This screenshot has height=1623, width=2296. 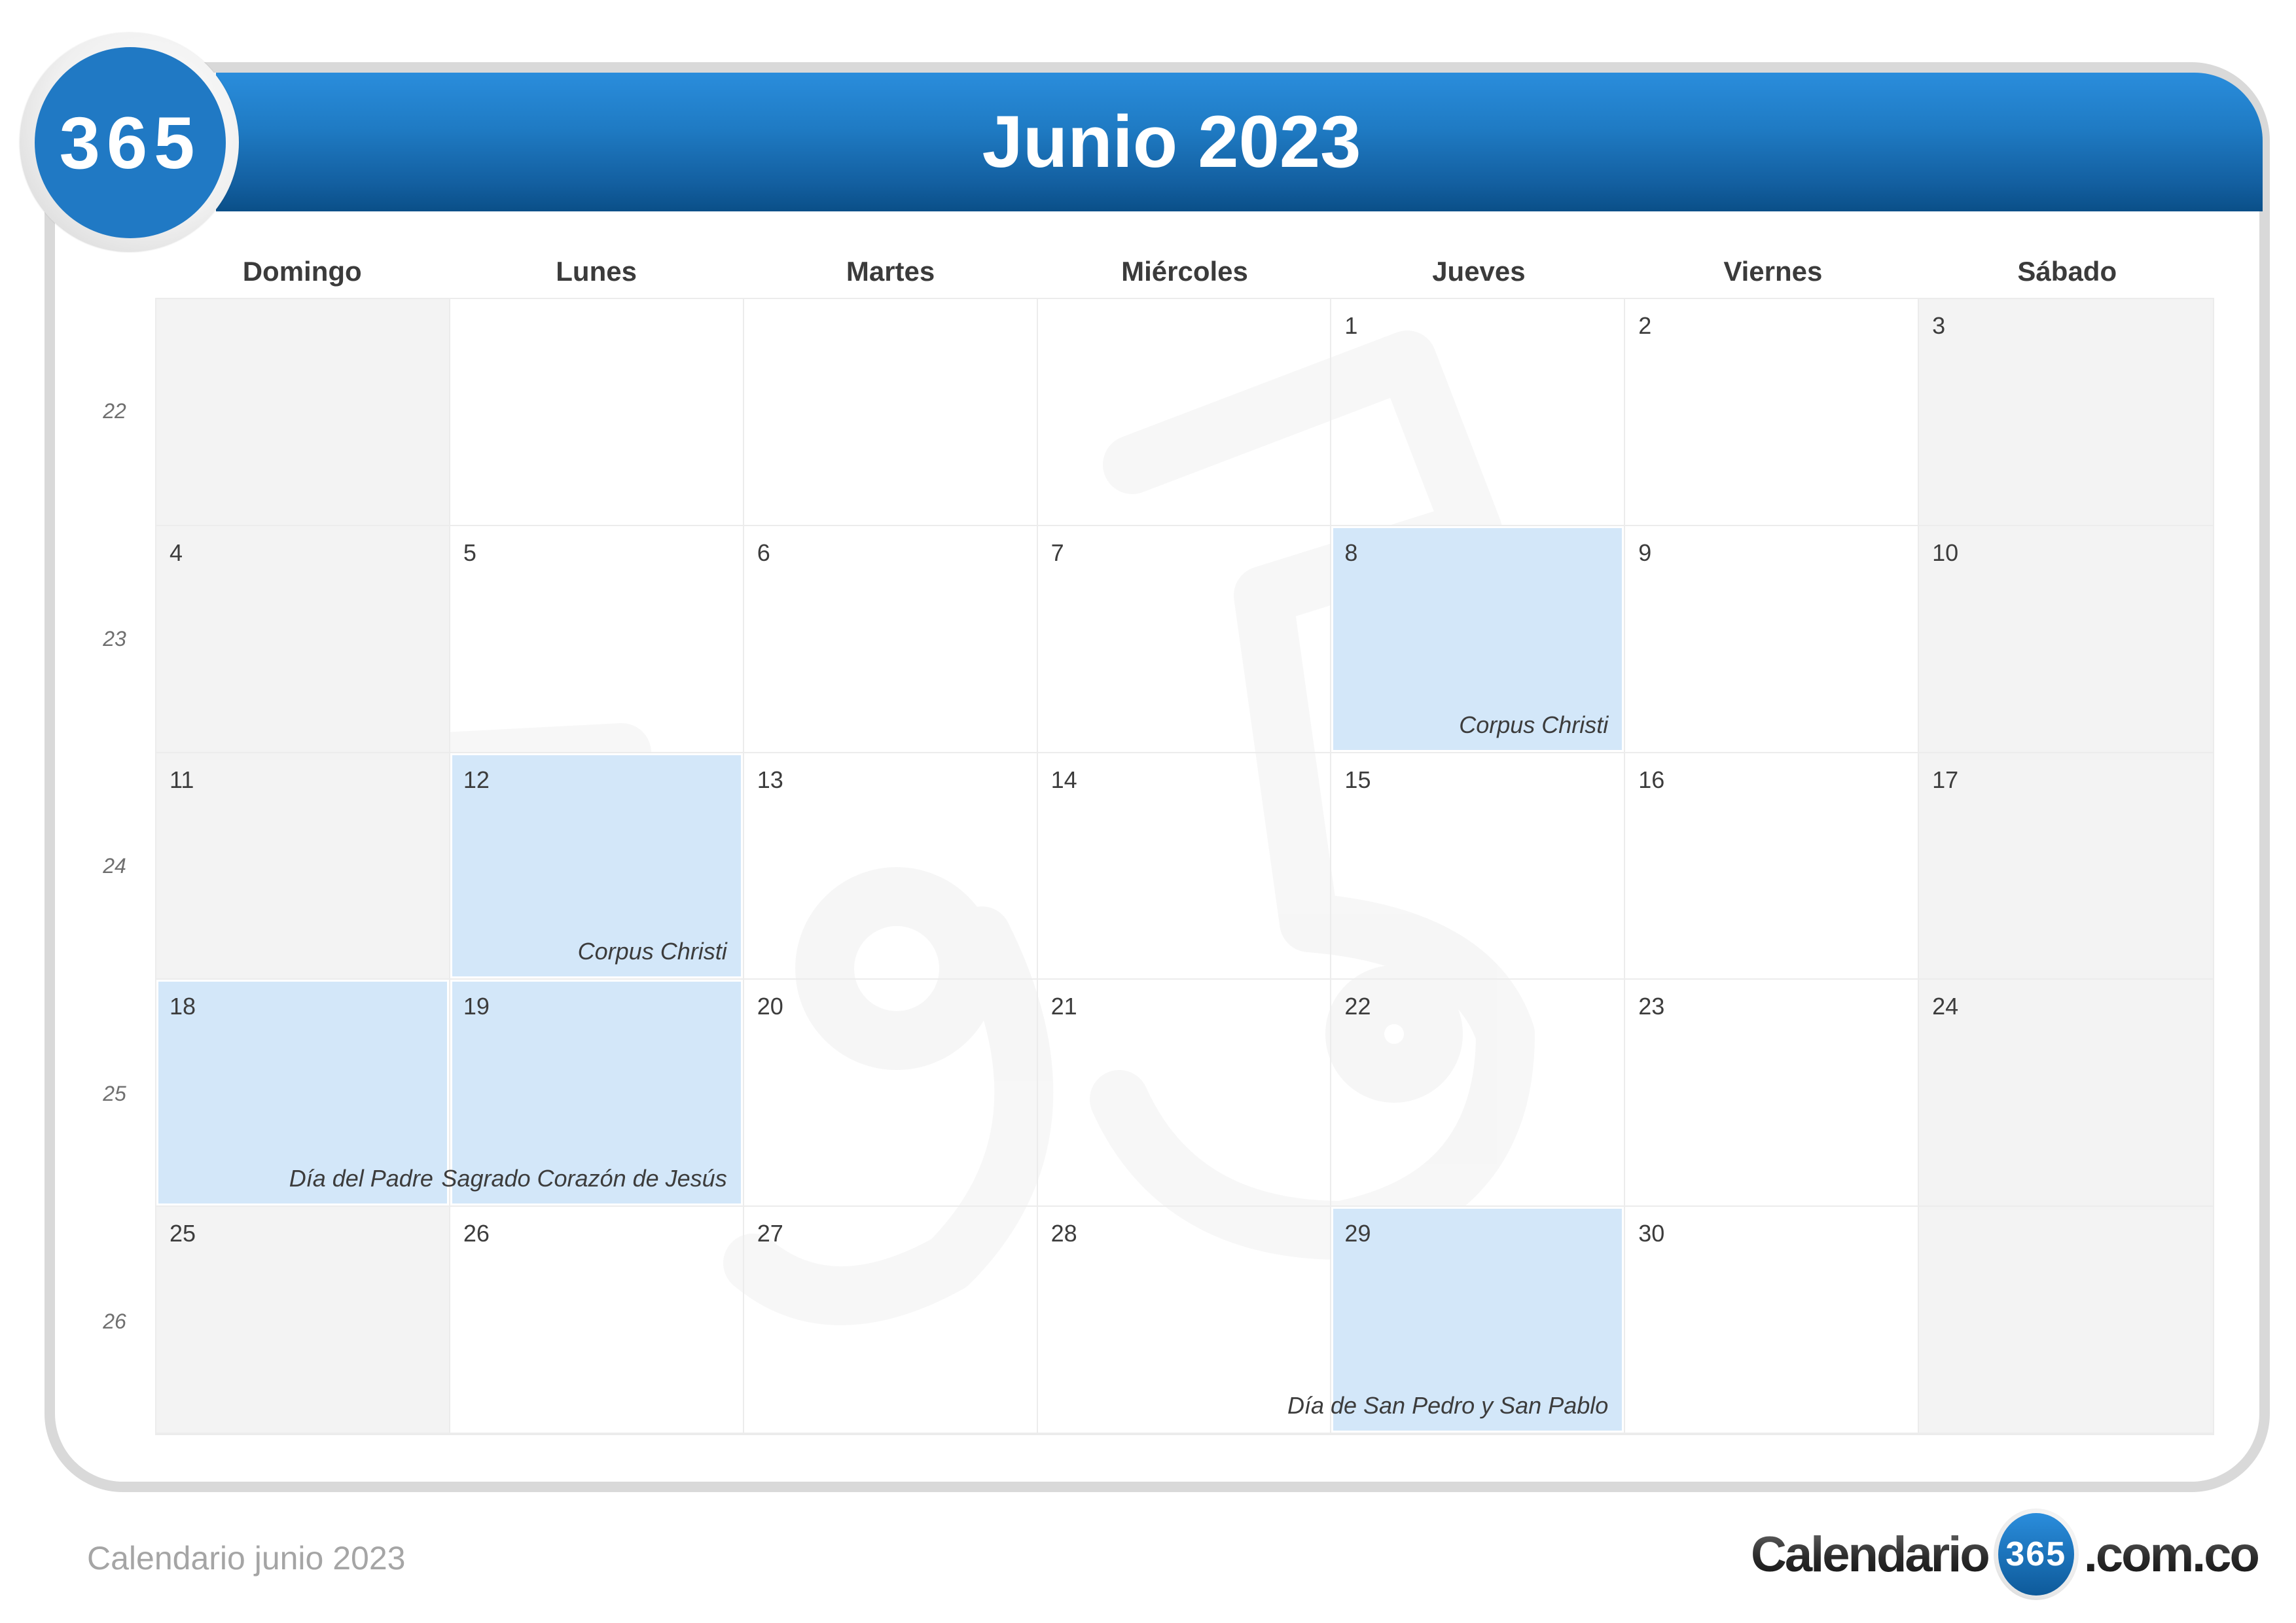 What do you see at coordinates (1184, 639) in the screenshot?
I see `day-cell: 7` at bounding box center [1184, 639].